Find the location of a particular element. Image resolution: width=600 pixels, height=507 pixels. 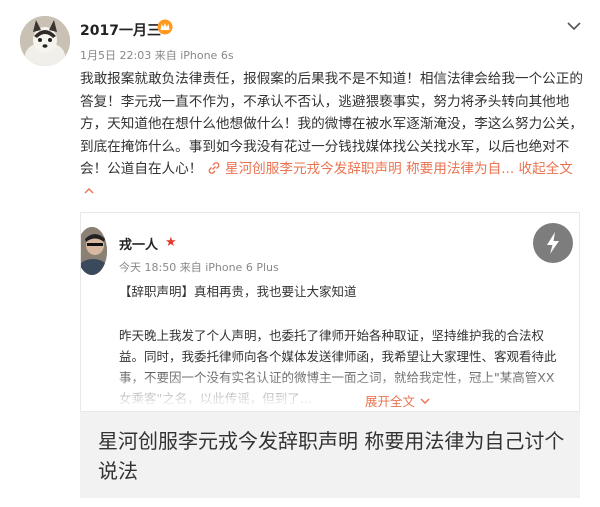

star-icon: ★ is located at coordinates (171, 242).